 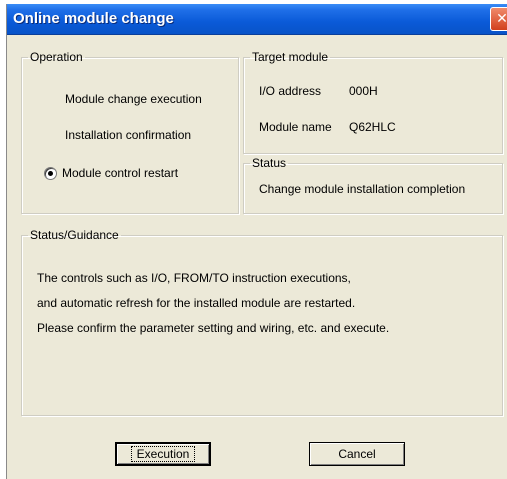 What do you see at coordinates (498, 19) in the screenshot?
I see `close-icon: ✕` at bounding box center [498, 19].